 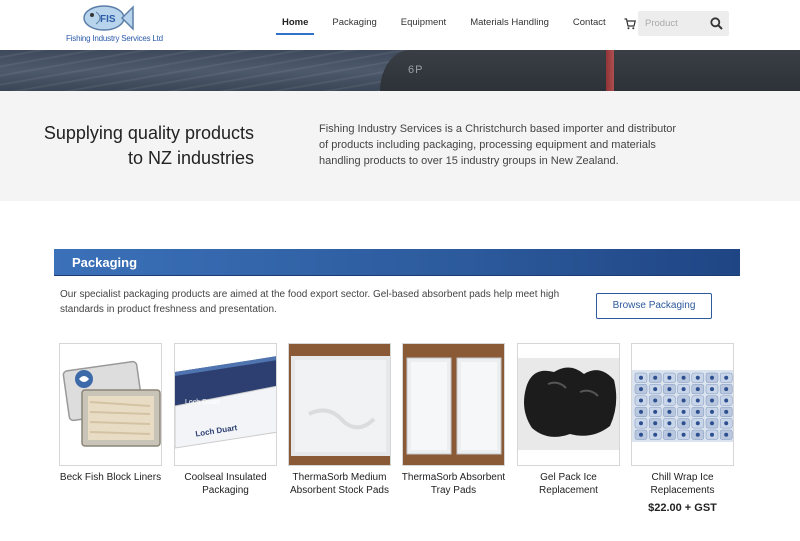 What do you see at coordinates (630, 24) in the screenshot?
I see `cart-icon` at bounding box center [630, 24].